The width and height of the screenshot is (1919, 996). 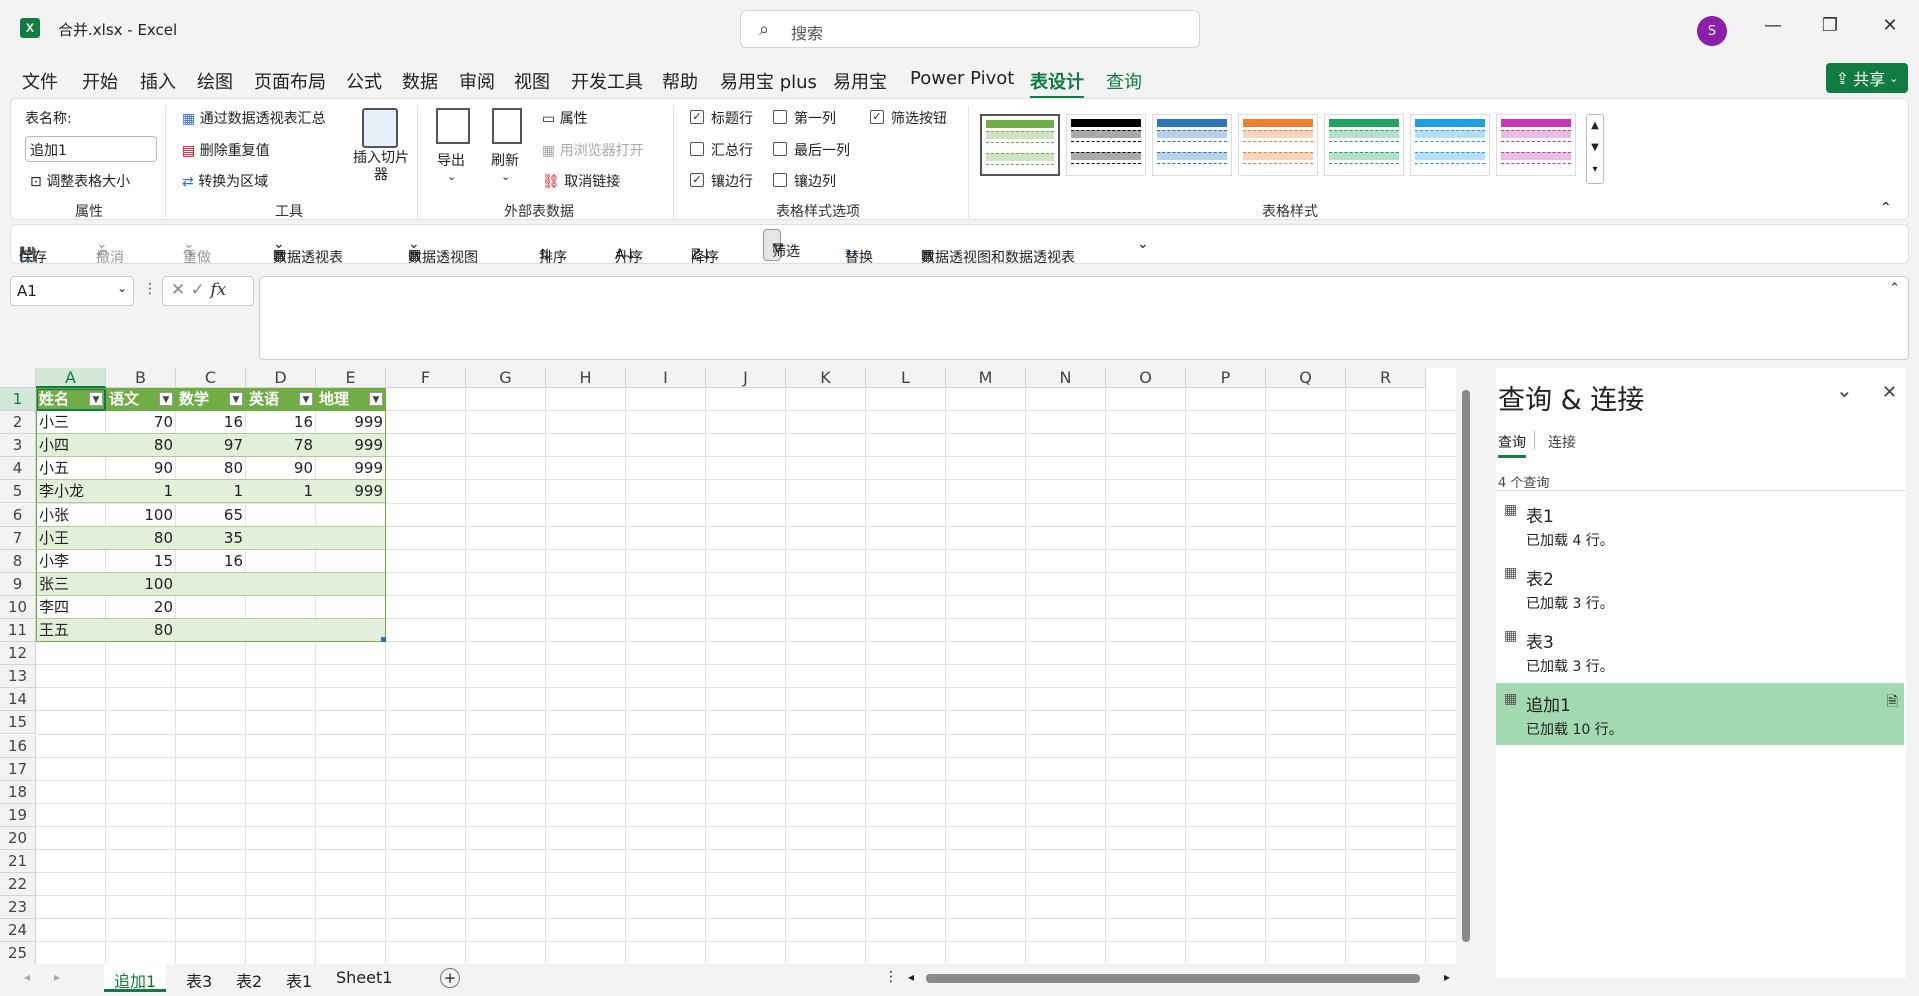 I want to click on table-header-cell: 数学 ▼, so click(x=211, y=400).